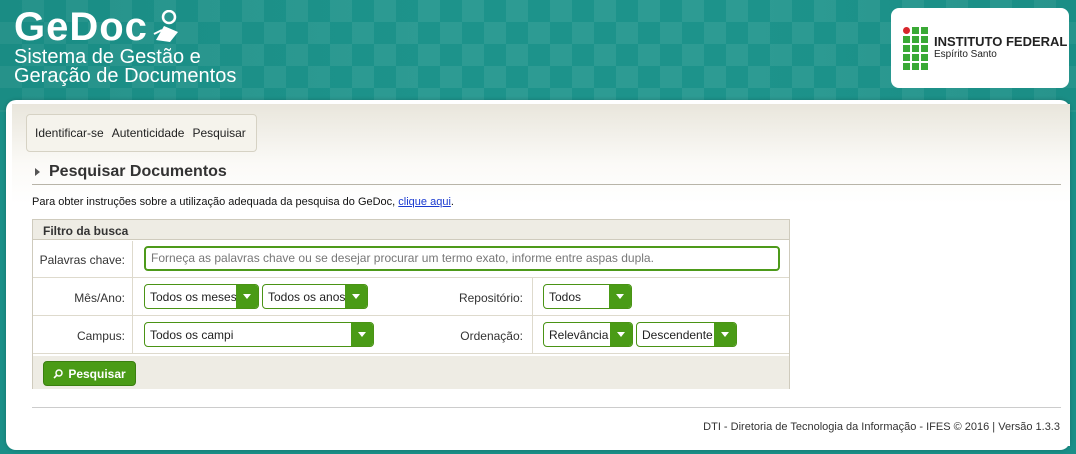 This screenshot has width=1076, height=454. What do you see at coordinates (99, 298) in the screenshot?
I see `month-year-label: Mês/Ano:` at bounding box center [99, 298].